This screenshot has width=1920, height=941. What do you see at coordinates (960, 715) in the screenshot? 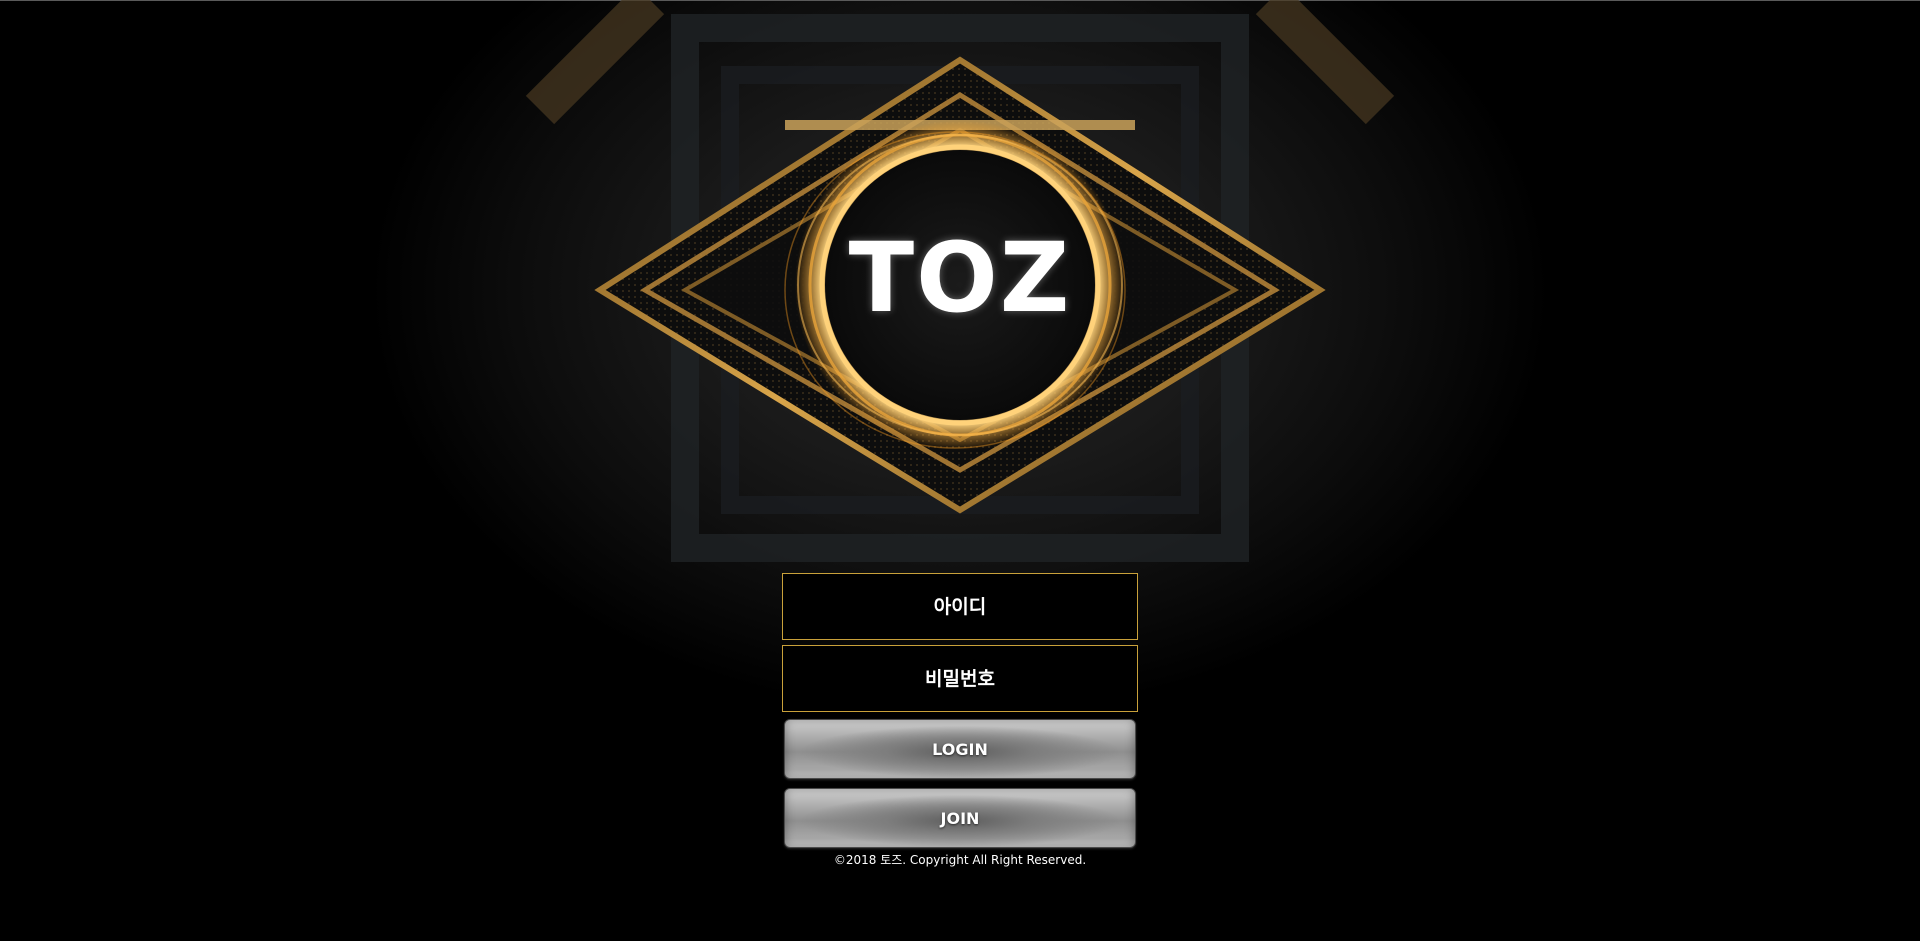
I see `login-form: LOGIN JOIN` at bounding box center [960, 715].